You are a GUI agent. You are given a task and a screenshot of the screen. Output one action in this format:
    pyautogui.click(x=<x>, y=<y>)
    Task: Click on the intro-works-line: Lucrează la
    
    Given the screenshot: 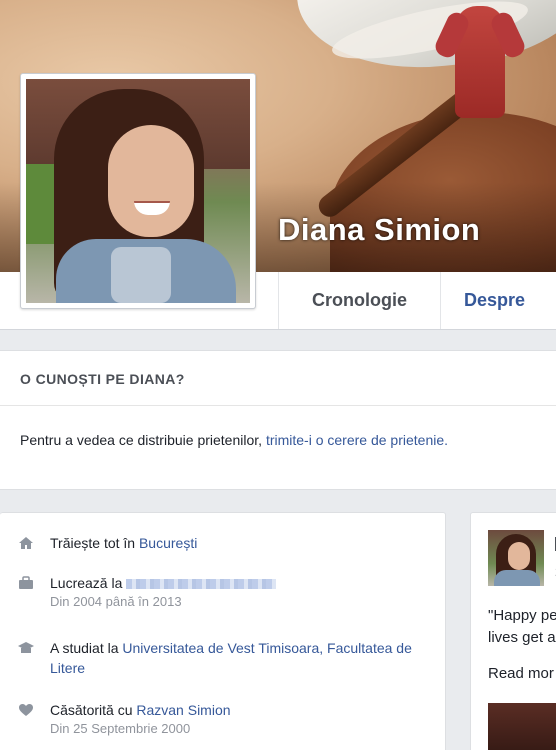 What is the action you would take?
    pyautogui.click(x=242, y=583)
    